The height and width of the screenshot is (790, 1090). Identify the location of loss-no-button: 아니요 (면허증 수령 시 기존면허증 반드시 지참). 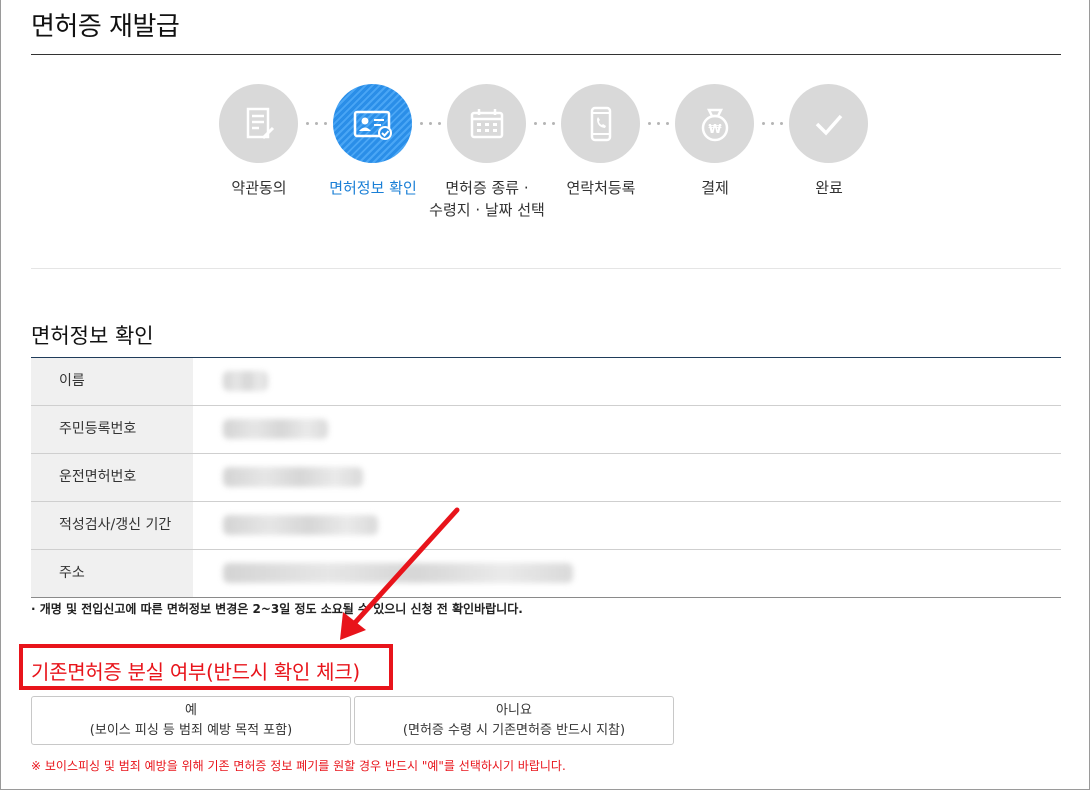
(514, 720).